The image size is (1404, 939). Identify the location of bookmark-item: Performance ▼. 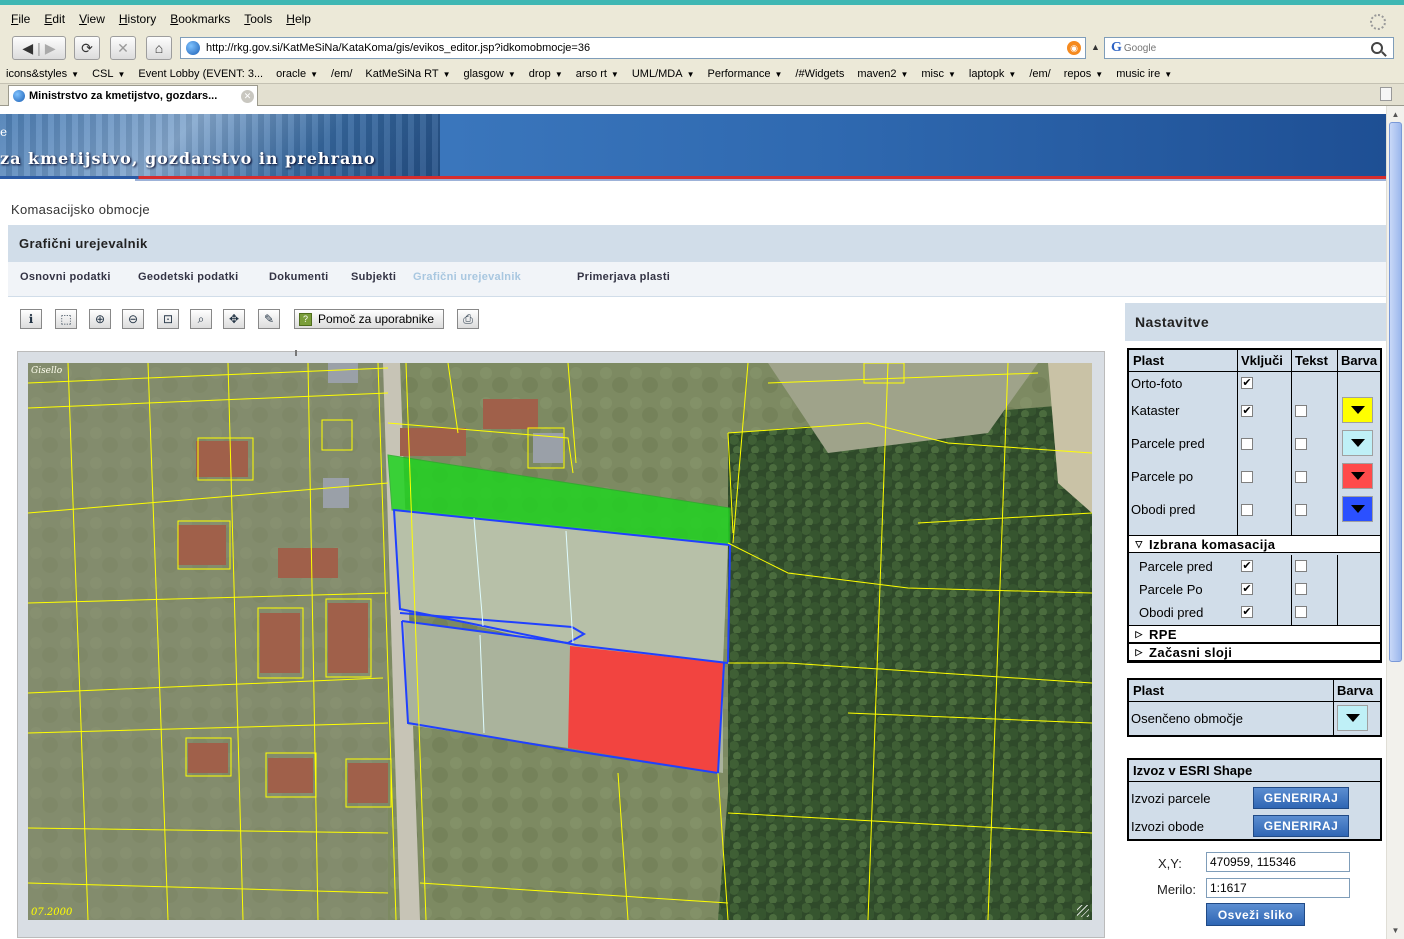
(745, 74).